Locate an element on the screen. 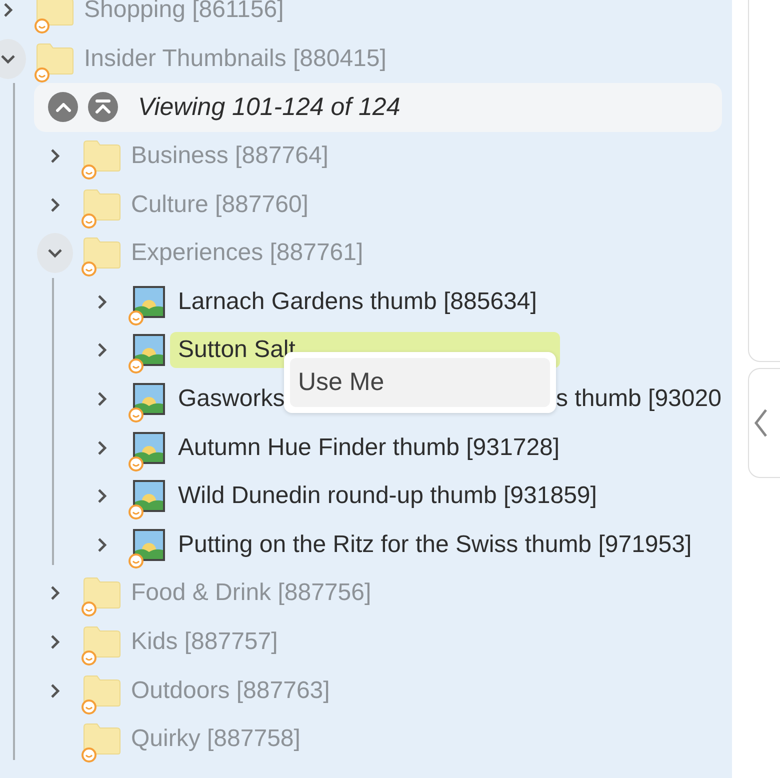 This screenshot has height=778, width=780. chevron-up-icon is located at coordinates (63, 107).